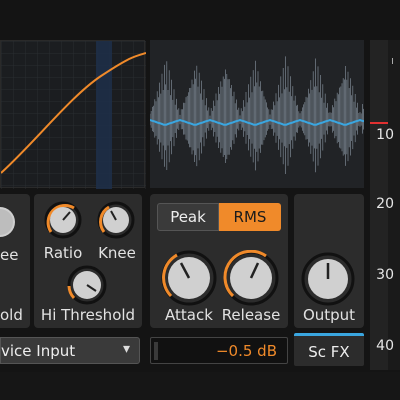 Image resolution: width=400 pixels, height=400 pixels. What do you see at coordinates (392, 61) in the screenshot?
I see `meter-top-mark` at bounding box center [392, 61].